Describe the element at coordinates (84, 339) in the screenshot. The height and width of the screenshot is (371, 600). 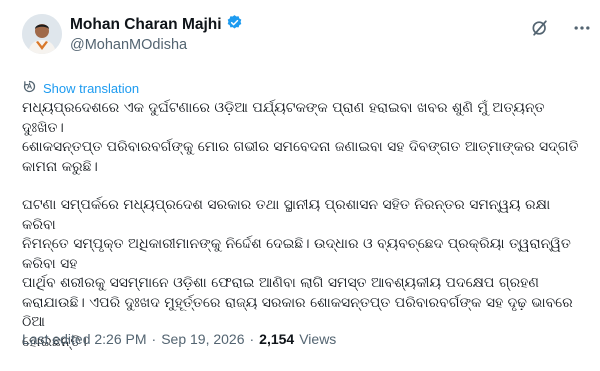
I see `edited-timestamp: Last edited 2:26 PM` at that location.